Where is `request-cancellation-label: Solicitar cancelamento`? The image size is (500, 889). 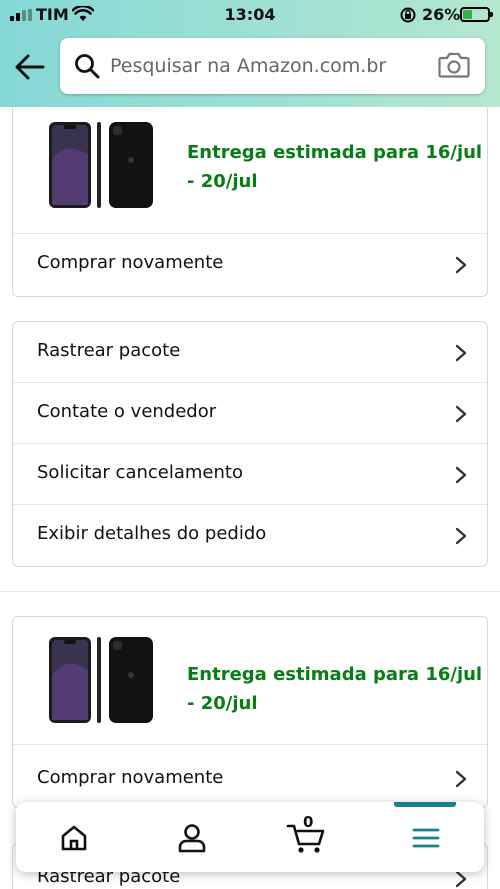
request-cancellation-label: Solicitar cancelamento is located at coordinates (140, 472).